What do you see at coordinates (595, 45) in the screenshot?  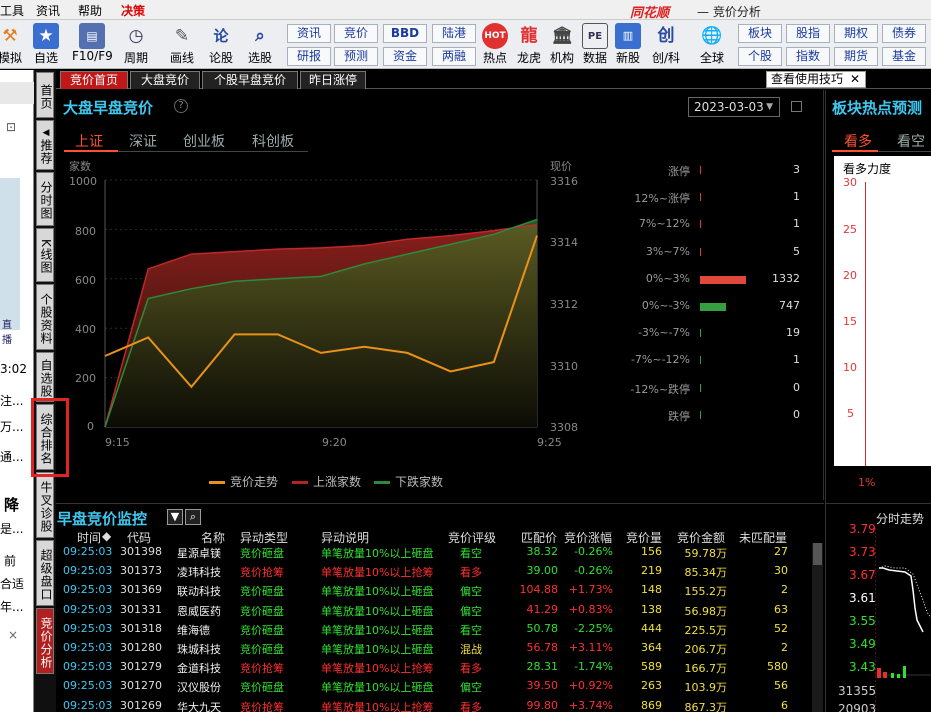 I see `data-button: PE 数据` at bounding box center [595, 45].